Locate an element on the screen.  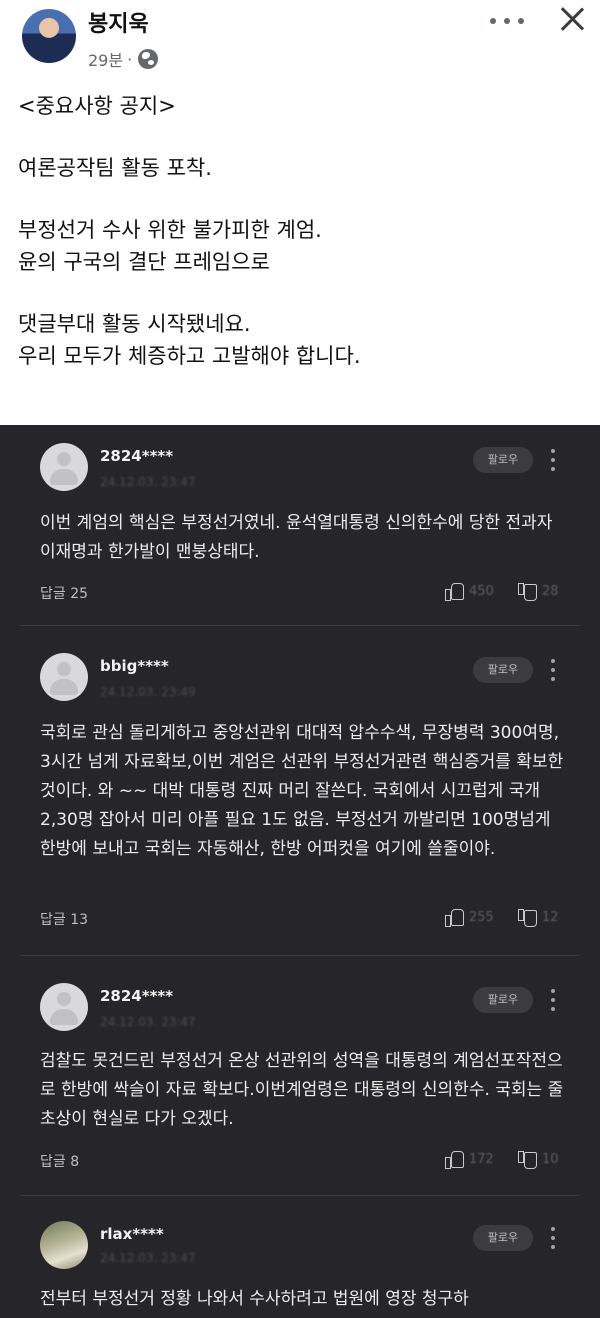
author-avatar is located at coordinates (49, 36).